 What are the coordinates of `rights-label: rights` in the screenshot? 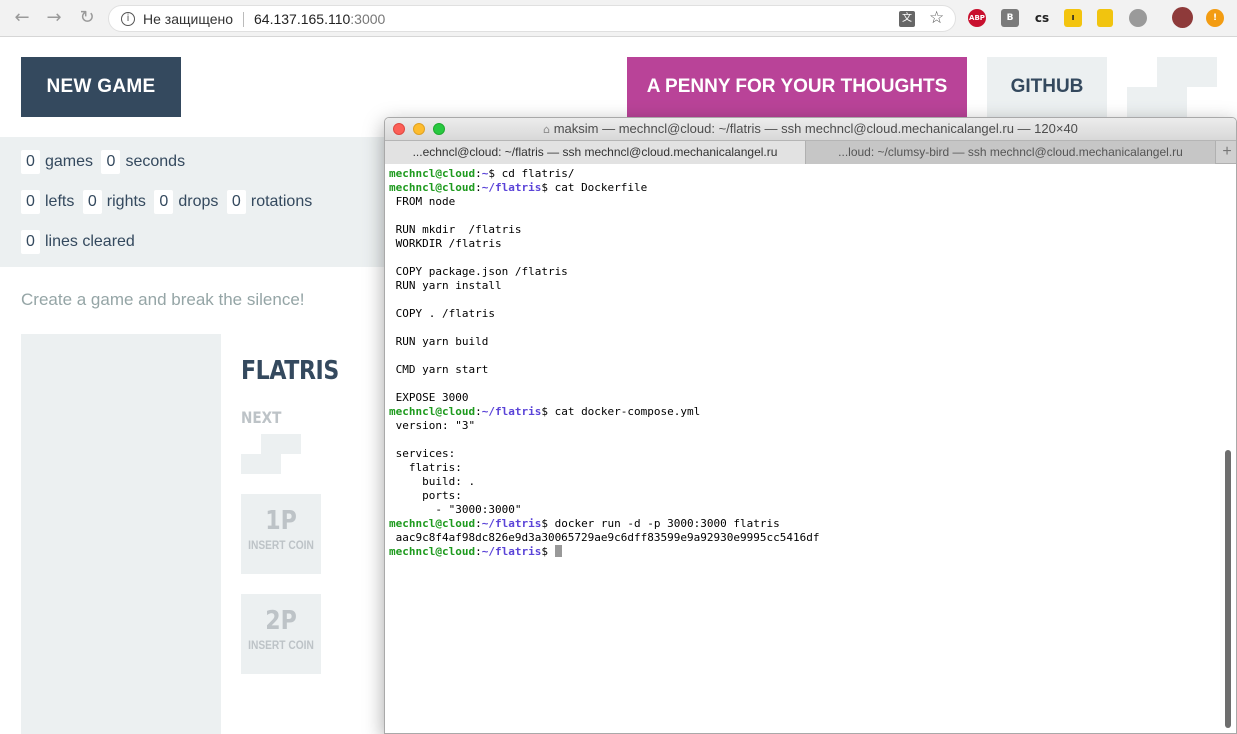 It's located at (126, 201).